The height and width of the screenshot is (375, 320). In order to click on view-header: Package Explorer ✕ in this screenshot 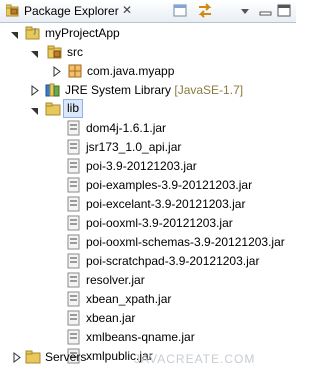, I will do `click(148, 11)`.